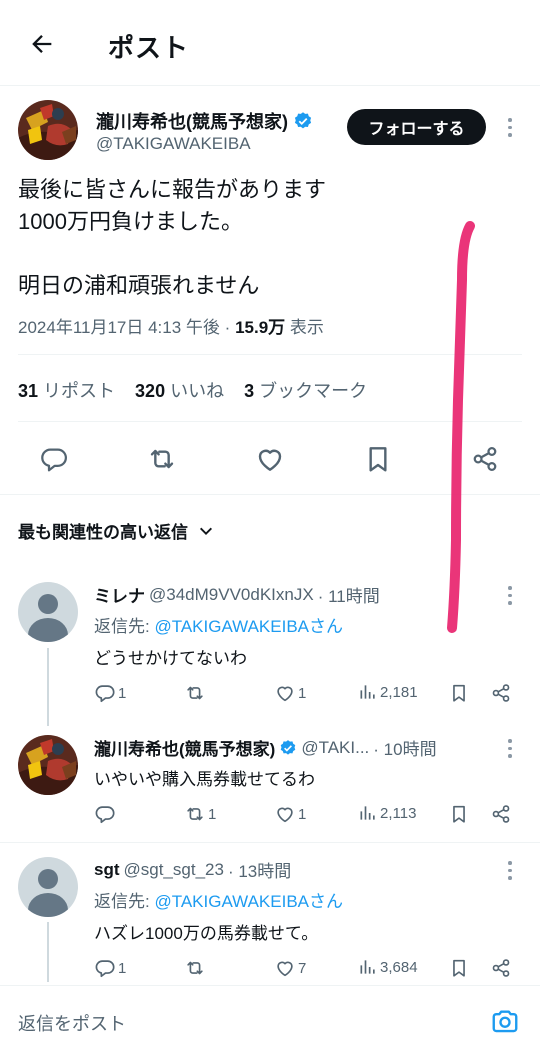  Describe the element at coordinates (119, 327) in the screenshot. I see `post-timestamp: 2024年11月17日 4:13 午後` at that location.